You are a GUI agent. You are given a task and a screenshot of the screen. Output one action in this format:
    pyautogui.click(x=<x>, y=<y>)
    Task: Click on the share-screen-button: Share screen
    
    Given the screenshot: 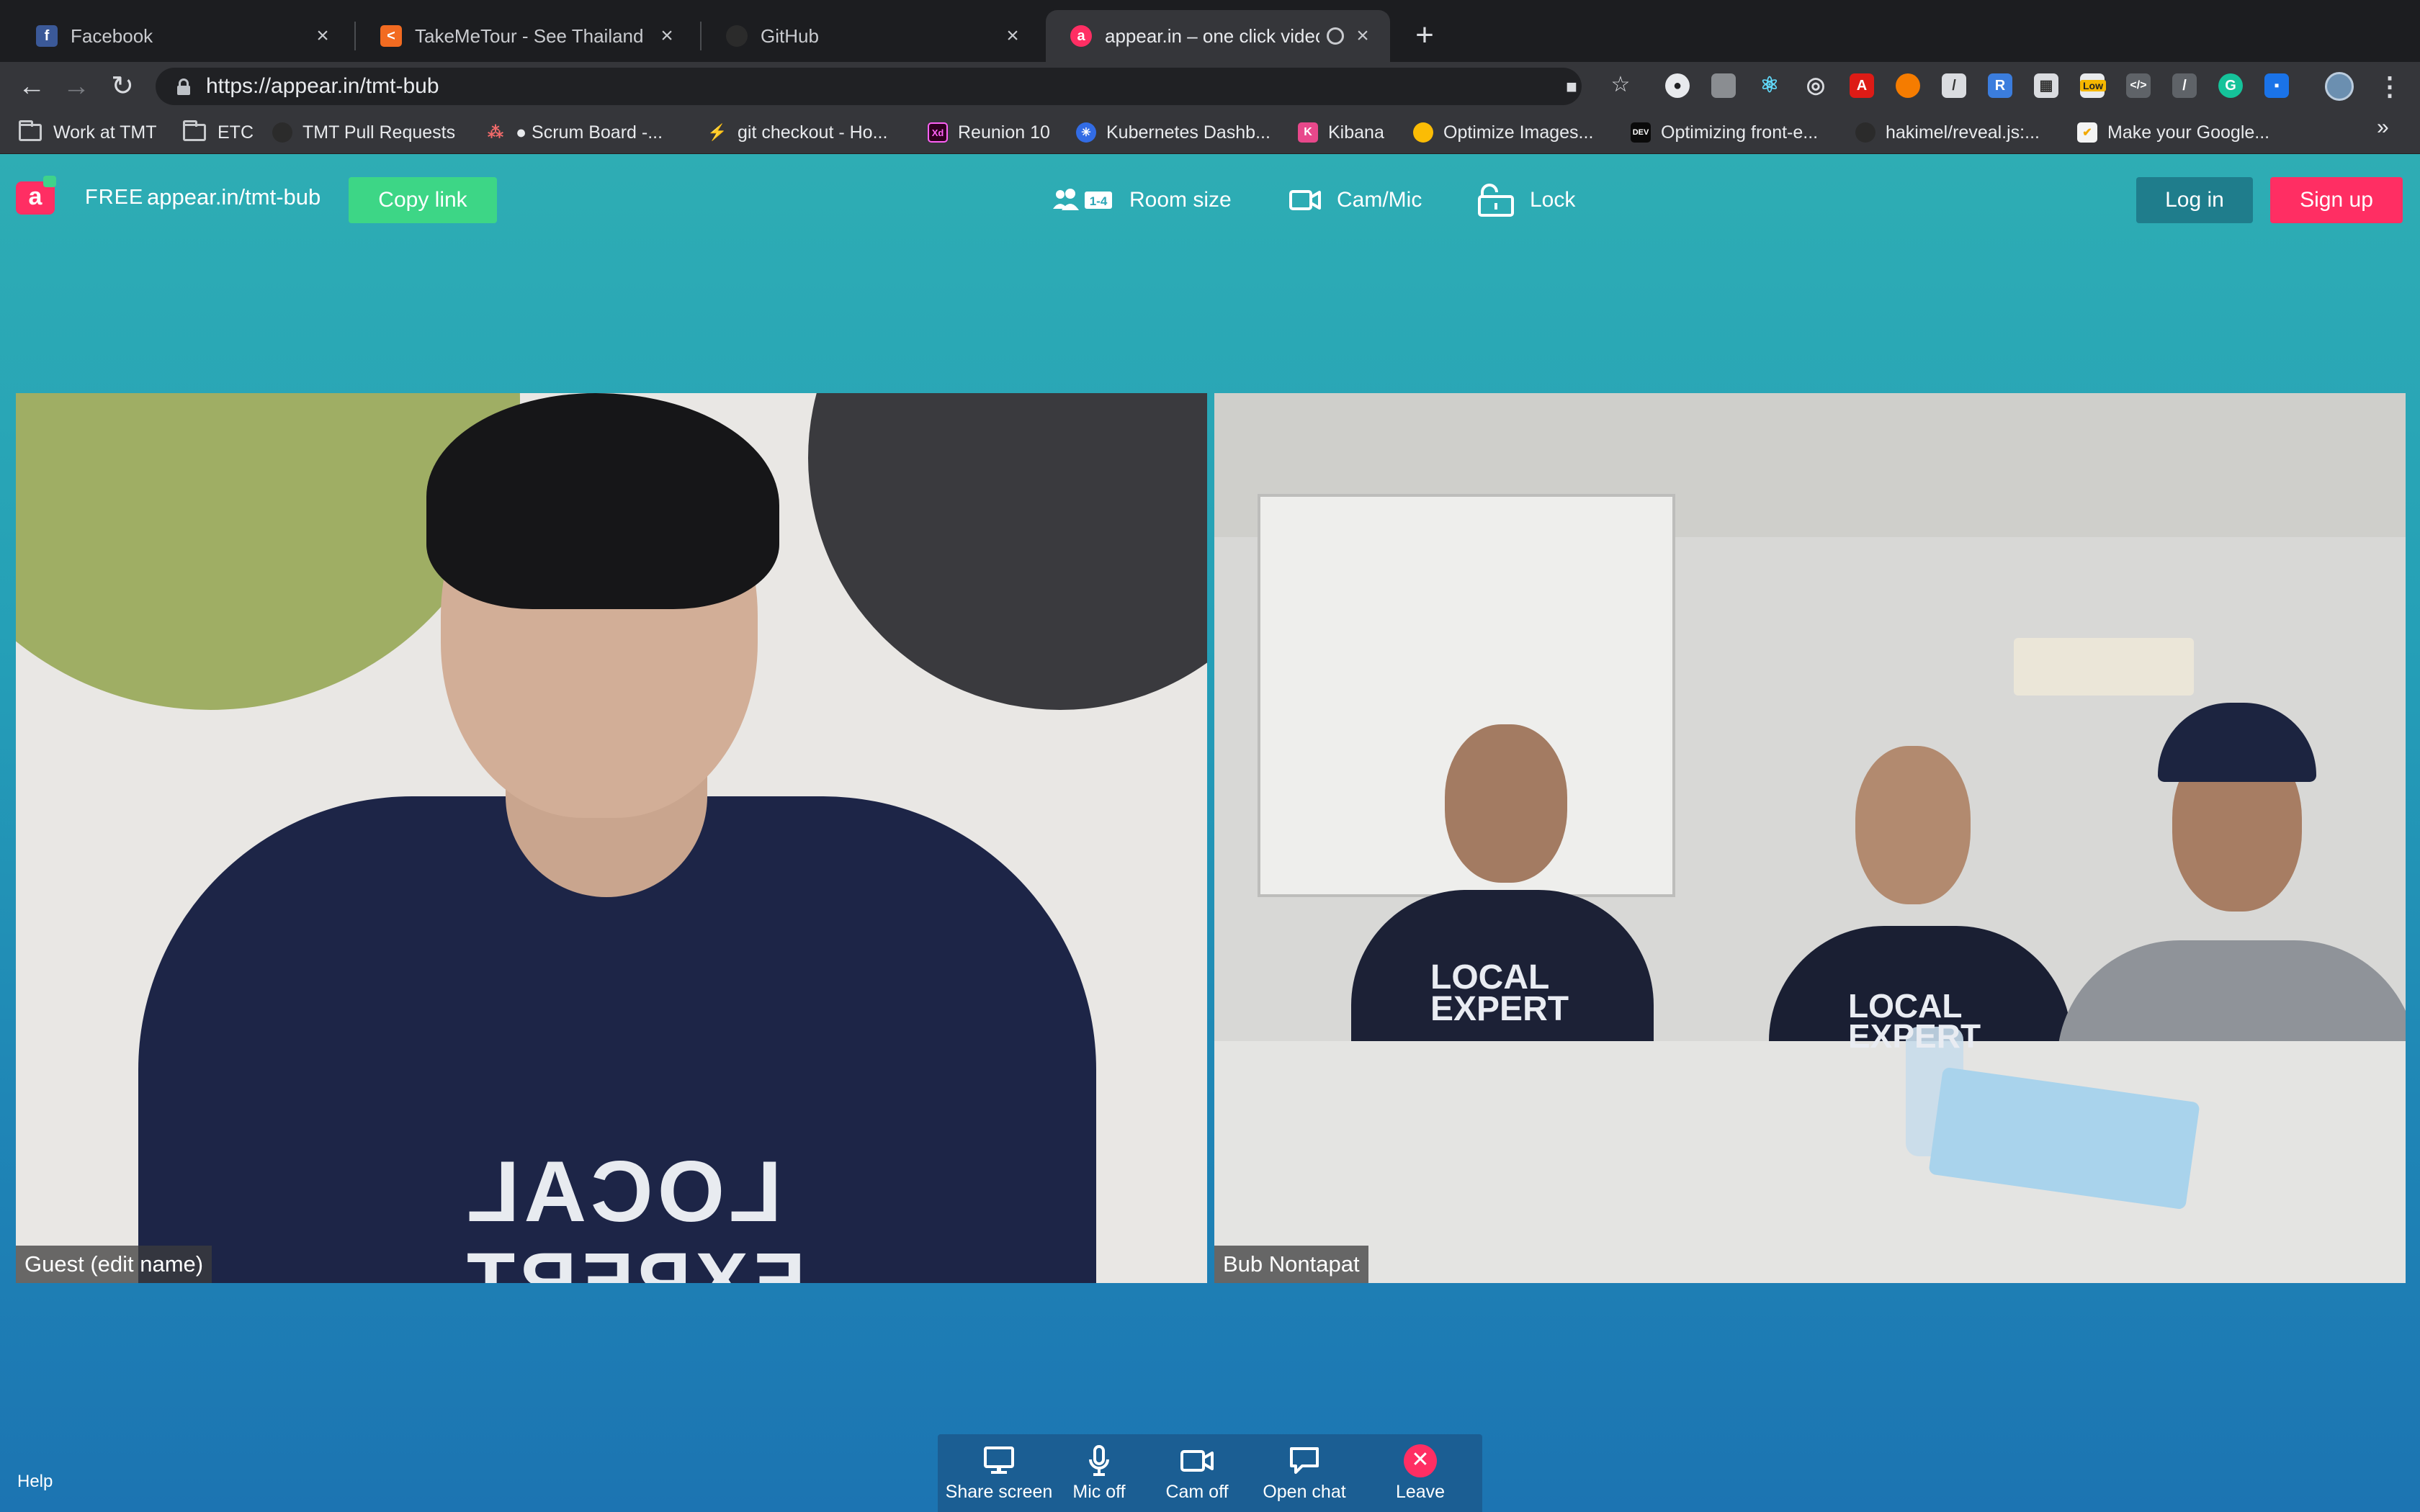 What is the action you would take?
    pyautogui.click(x=999, y=1473)
    